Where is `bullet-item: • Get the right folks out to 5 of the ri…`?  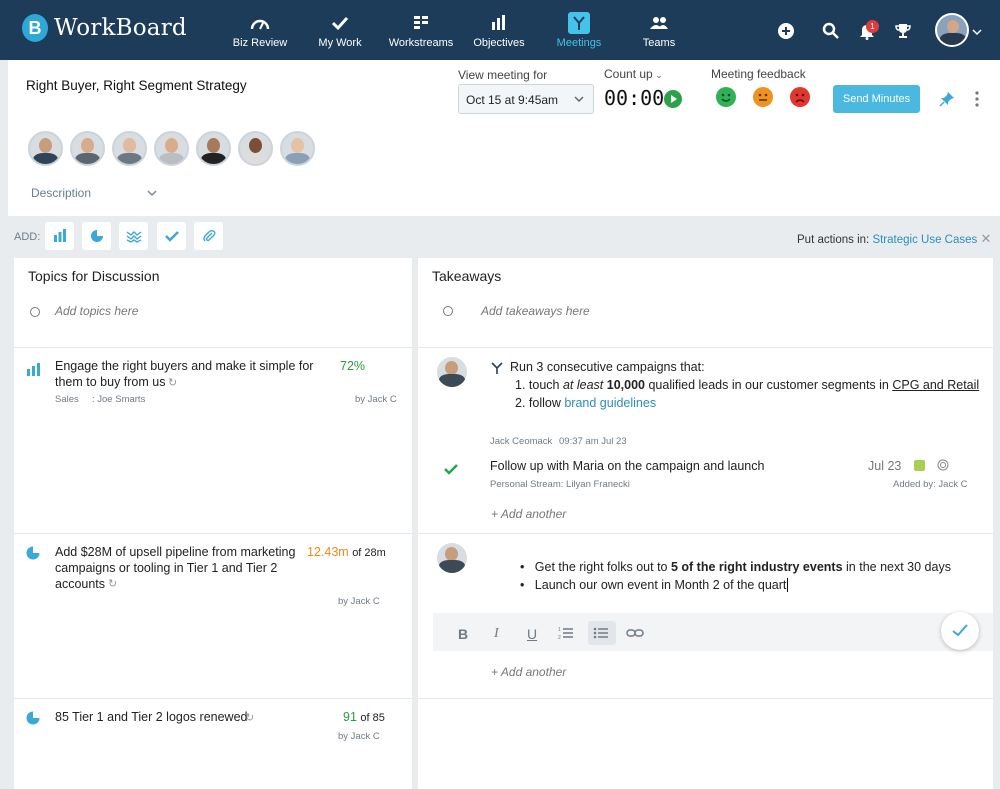
bullet-item: • Get the right folks out to 5 of the ri… is located at coordinates (735, 567).